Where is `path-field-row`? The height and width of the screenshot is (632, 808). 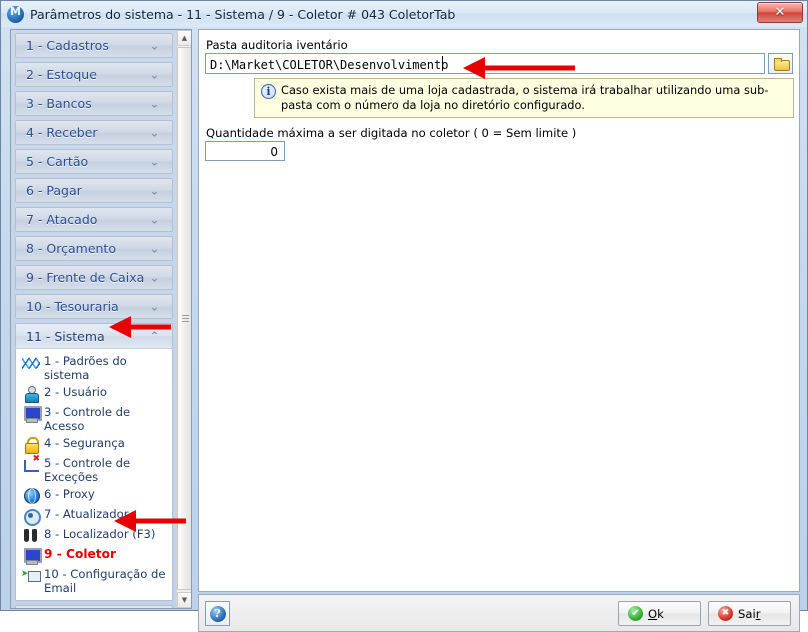
path-field-row is located at coordinates (499, 63).